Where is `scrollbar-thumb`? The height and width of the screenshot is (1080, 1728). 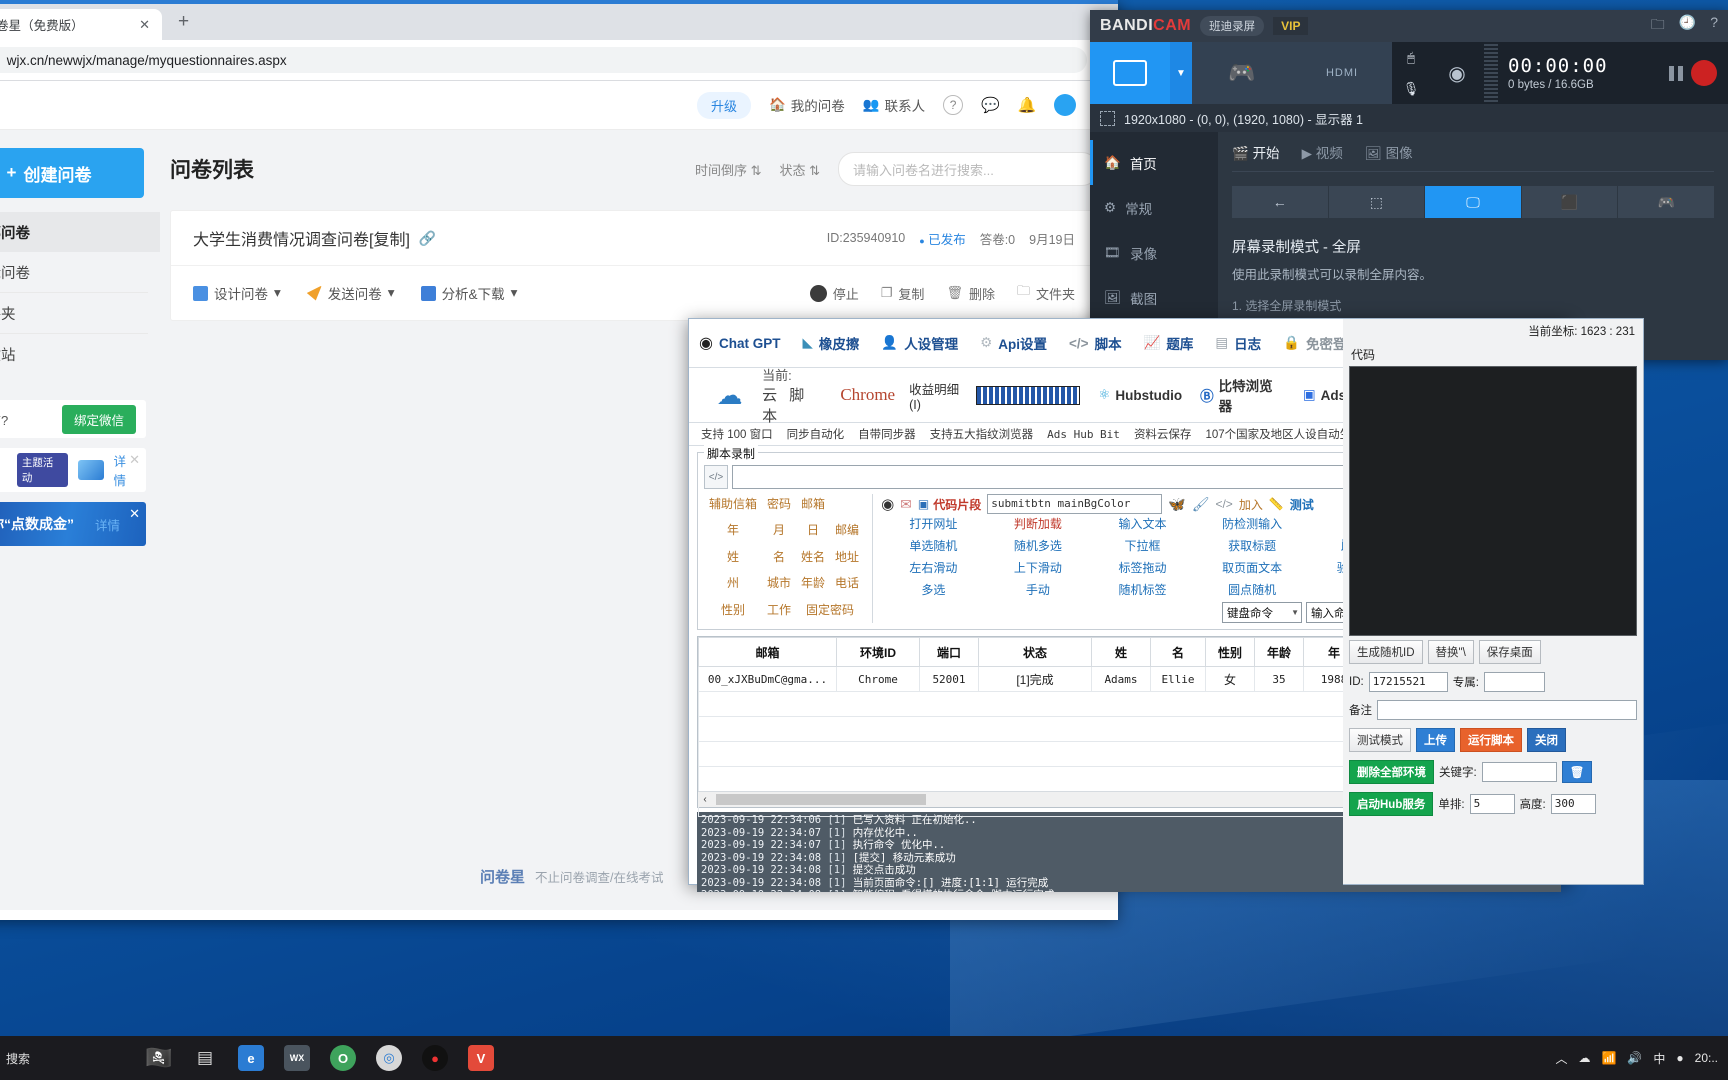
scrollbar-thumb is located at coordinates (821, 799).